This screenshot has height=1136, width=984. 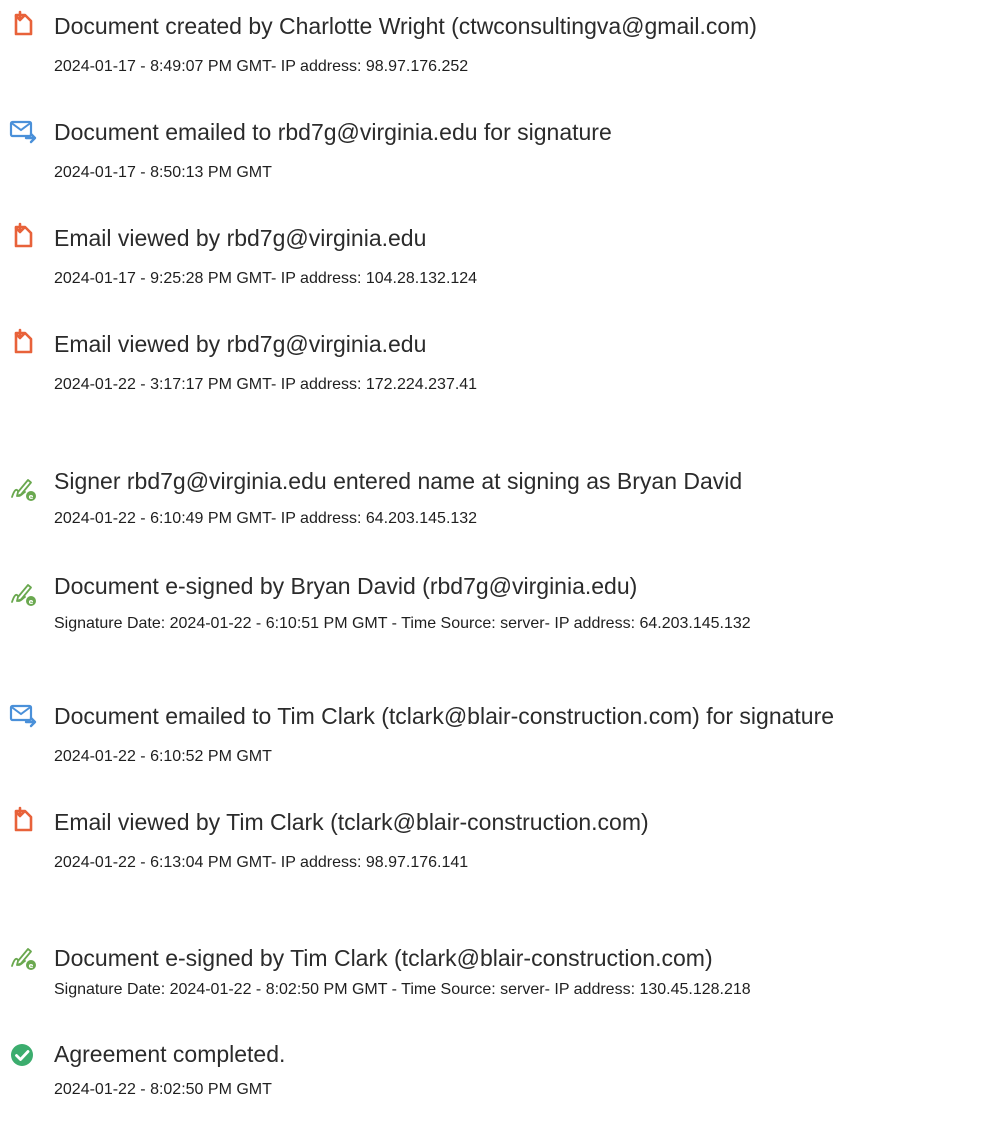 What do you see at coordinates (170, 1054) in the screenshot?
I see `event-title: Agreement completed.` at bounding box center [170, 1054].